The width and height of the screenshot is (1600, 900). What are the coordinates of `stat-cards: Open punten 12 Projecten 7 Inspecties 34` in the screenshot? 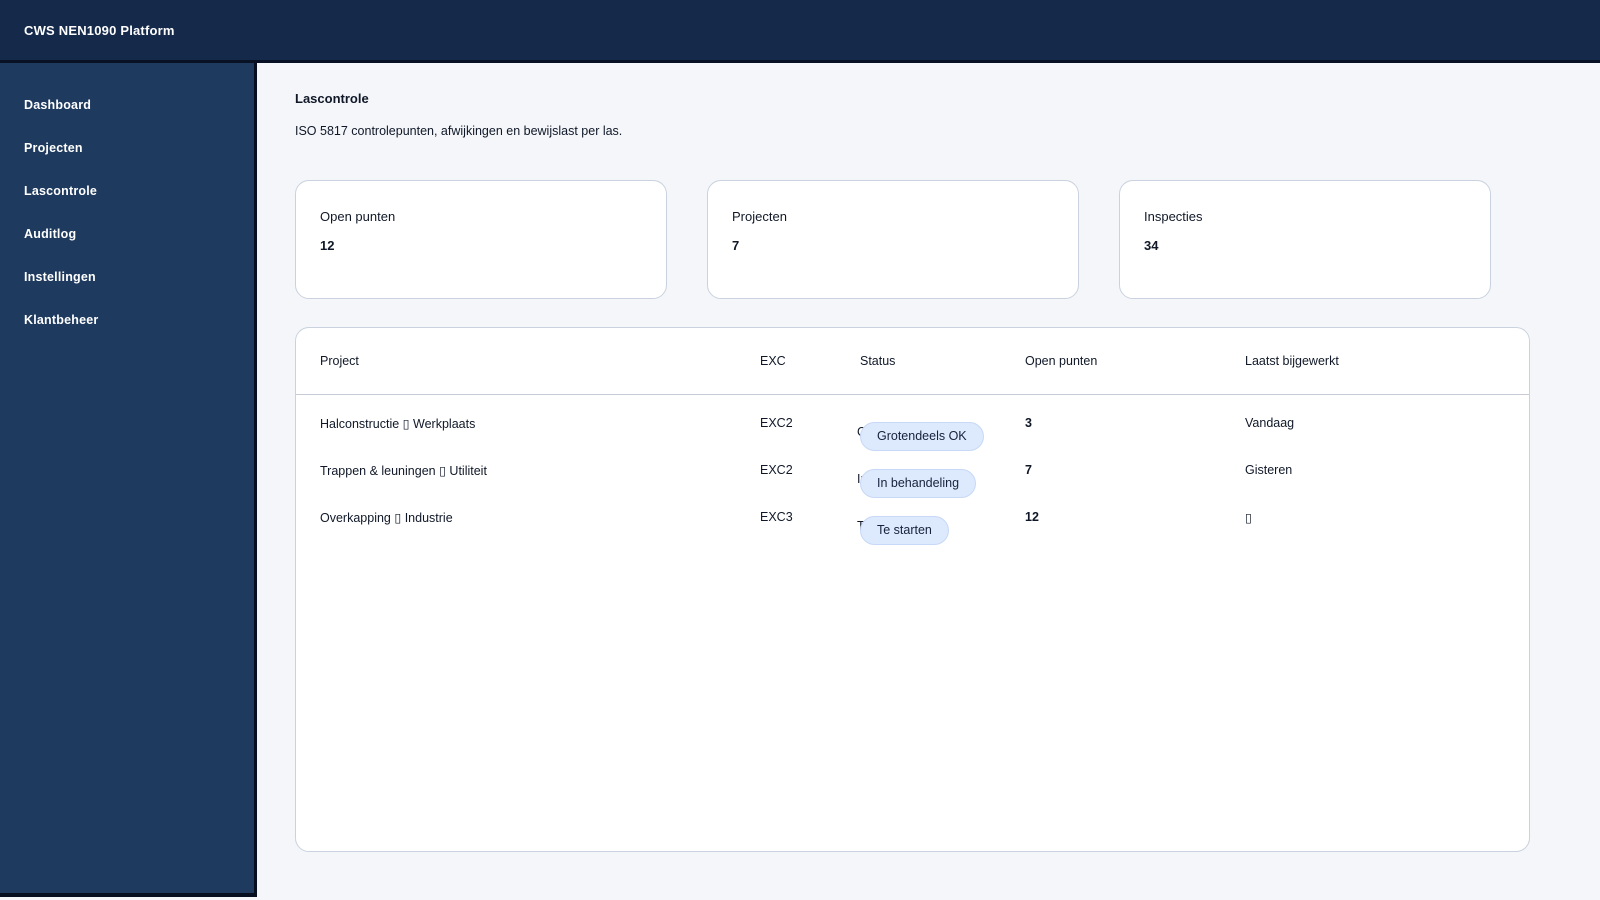 It's located at (928, 239).